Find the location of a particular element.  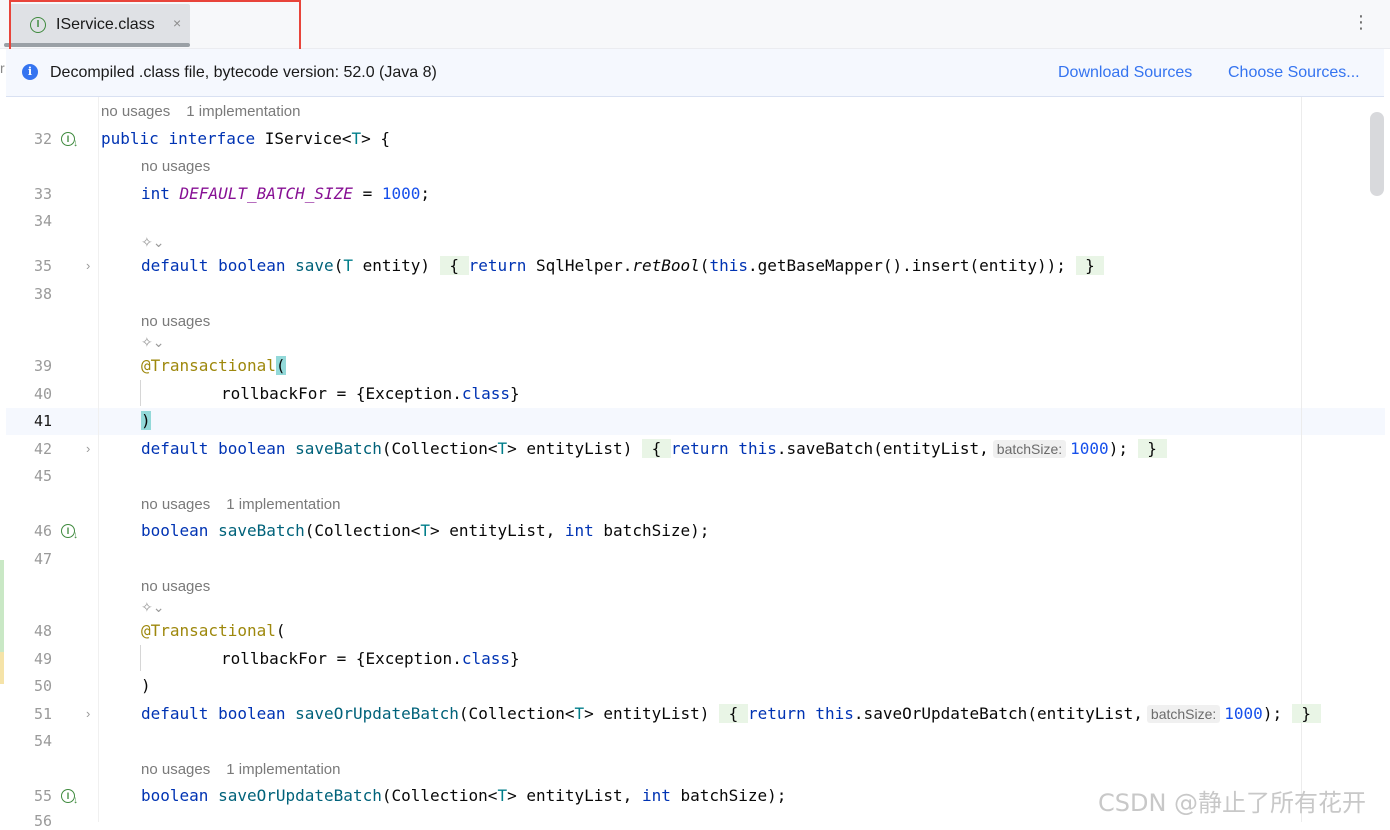

tab-label: IService.class is located at coordinates (105, 24).